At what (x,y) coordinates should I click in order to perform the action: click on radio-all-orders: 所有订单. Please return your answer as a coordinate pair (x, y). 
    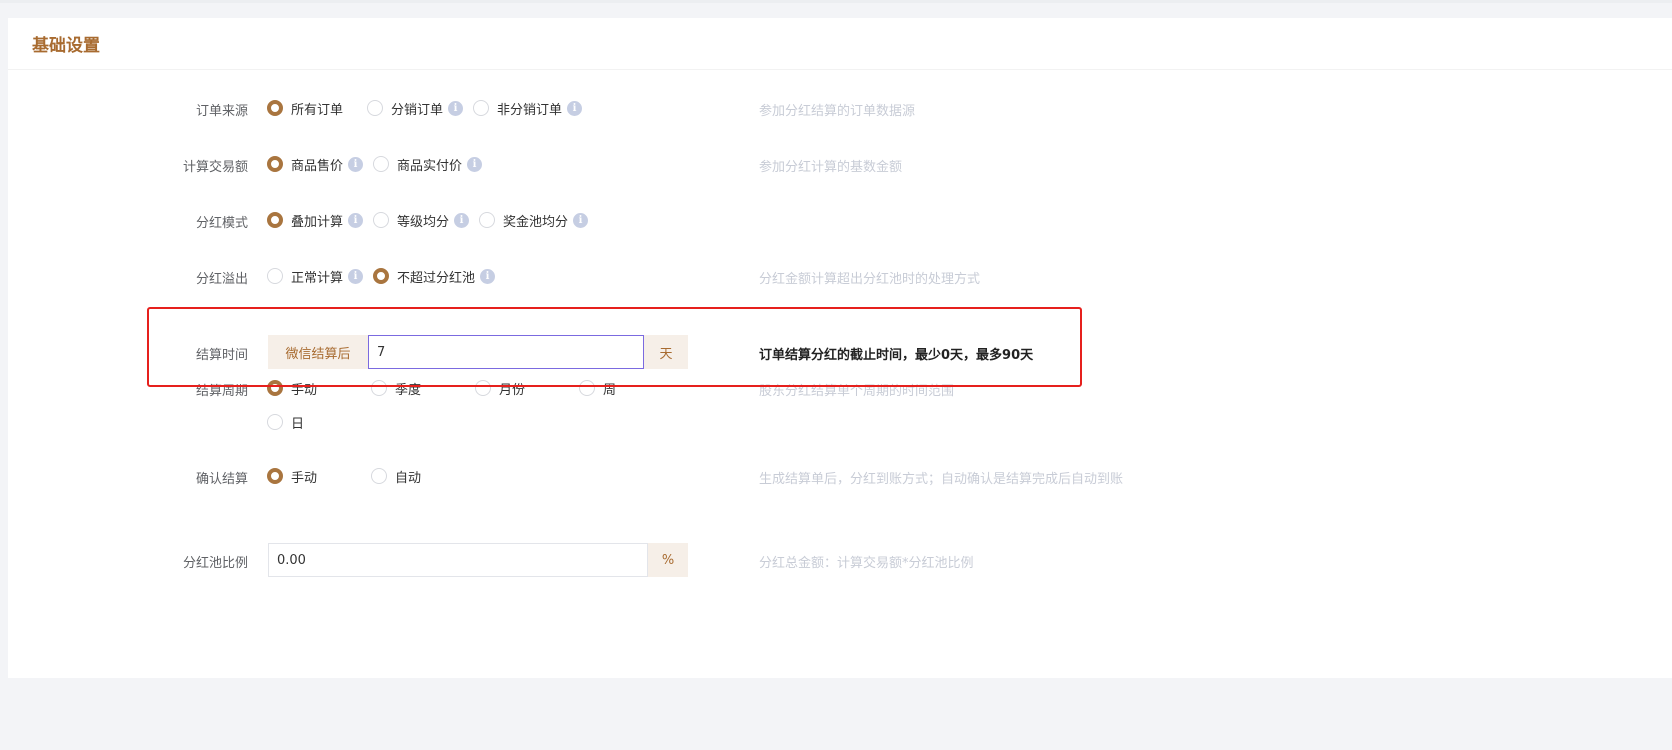
    Looking at the image, I should click on (305, 108).